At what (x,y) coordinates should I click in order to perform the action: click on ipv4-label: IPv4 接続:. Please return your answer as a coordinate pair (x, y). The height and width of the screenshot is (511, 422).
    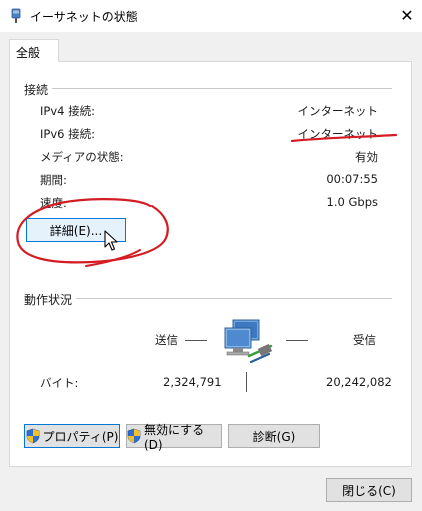
    Looking at the image, I should click on (67, 111).